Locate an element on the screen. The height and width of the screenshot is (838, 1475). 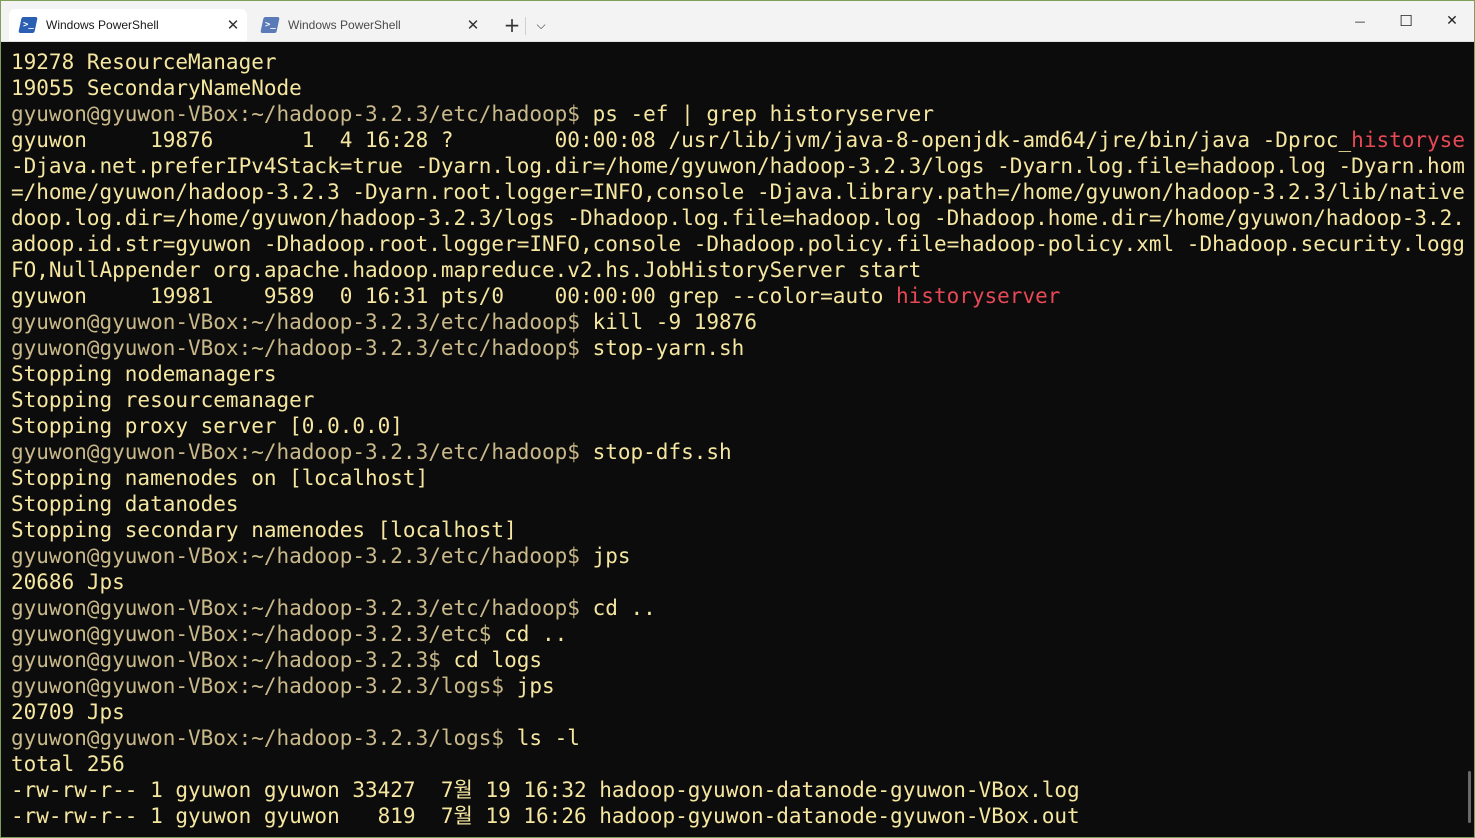
output-text: 19278 ResourceManager is located at coordinates (144, 62).